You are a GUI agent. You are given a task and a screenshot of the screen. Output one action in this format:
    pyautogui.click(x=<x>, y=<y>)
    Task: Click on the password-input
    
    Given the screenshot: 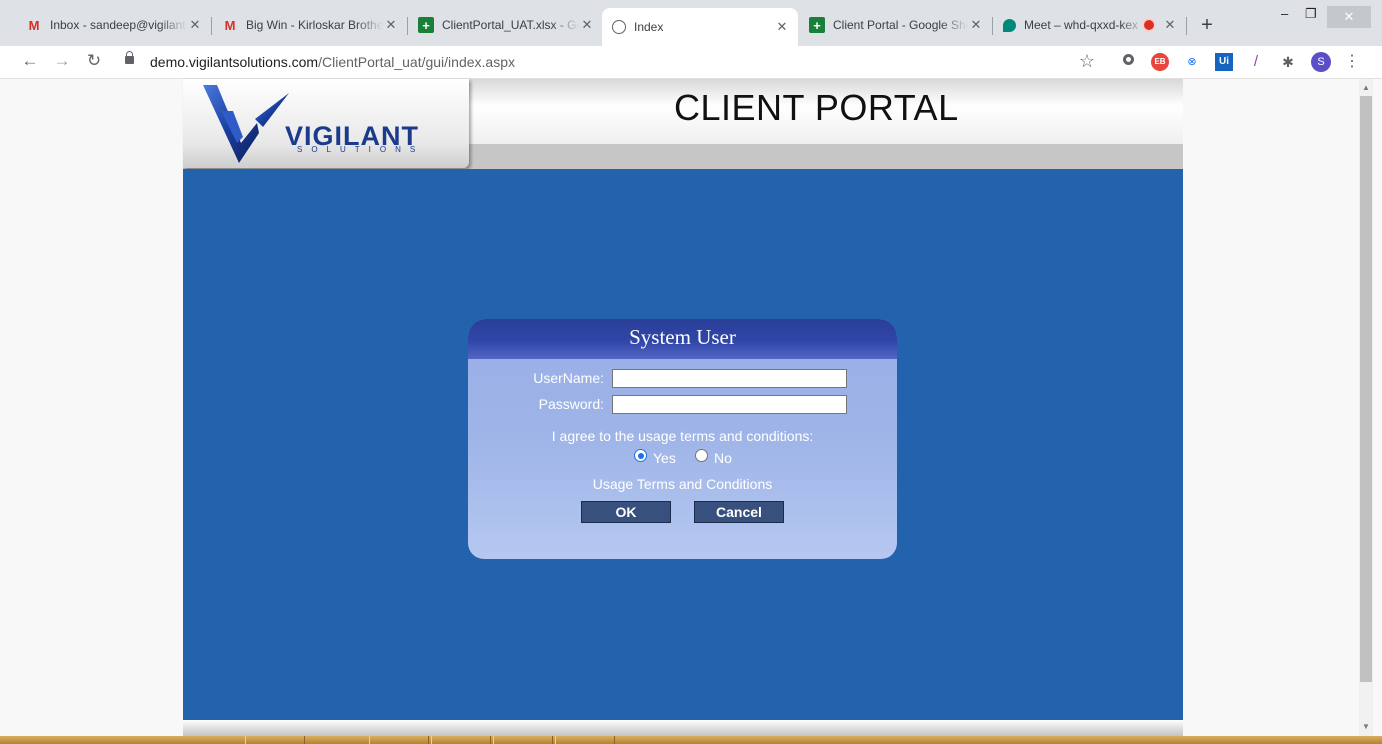 What is the action you would take?
    pyautogui.click(x=729, y=404)
    